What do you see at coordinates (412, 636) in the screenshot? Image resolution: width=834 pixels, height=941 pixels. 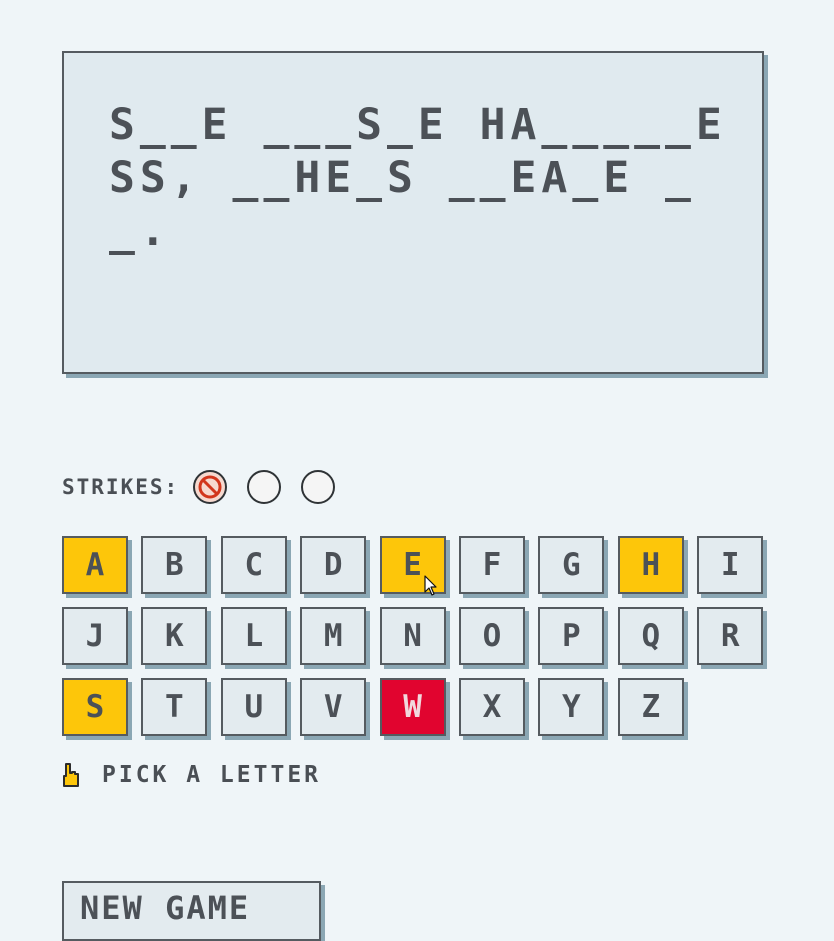 I see `letter-key-n: N` at bounding box center [412, 636].